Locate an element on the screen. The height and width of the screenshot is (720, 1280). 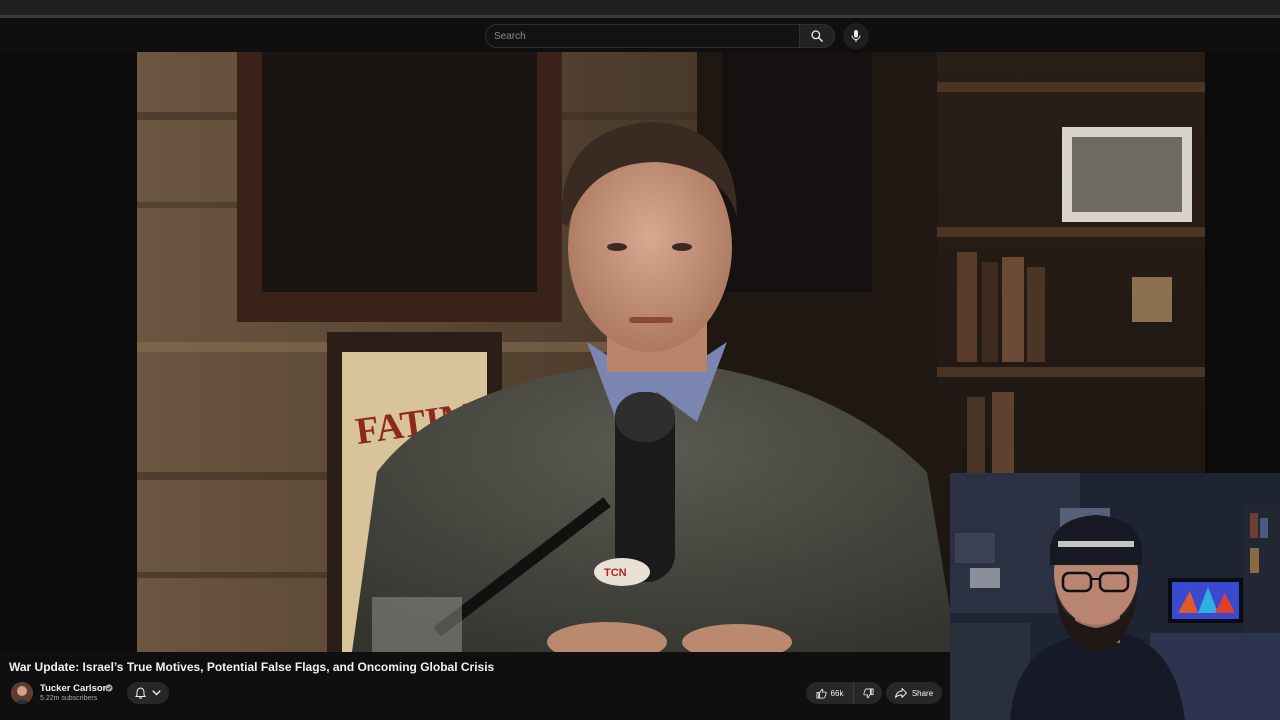
verified-check-icon is located at coordinates (109, 688).